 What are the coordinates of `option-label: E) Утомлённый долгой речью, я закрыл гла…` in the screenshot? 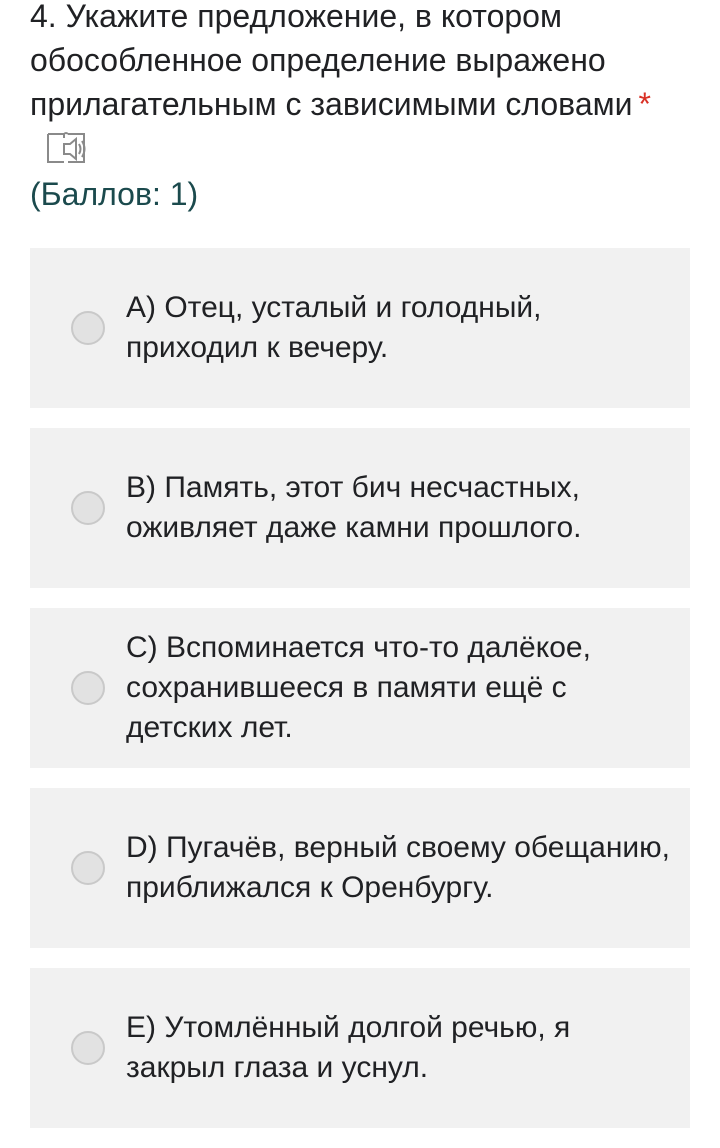 It's located at (348, 1047).